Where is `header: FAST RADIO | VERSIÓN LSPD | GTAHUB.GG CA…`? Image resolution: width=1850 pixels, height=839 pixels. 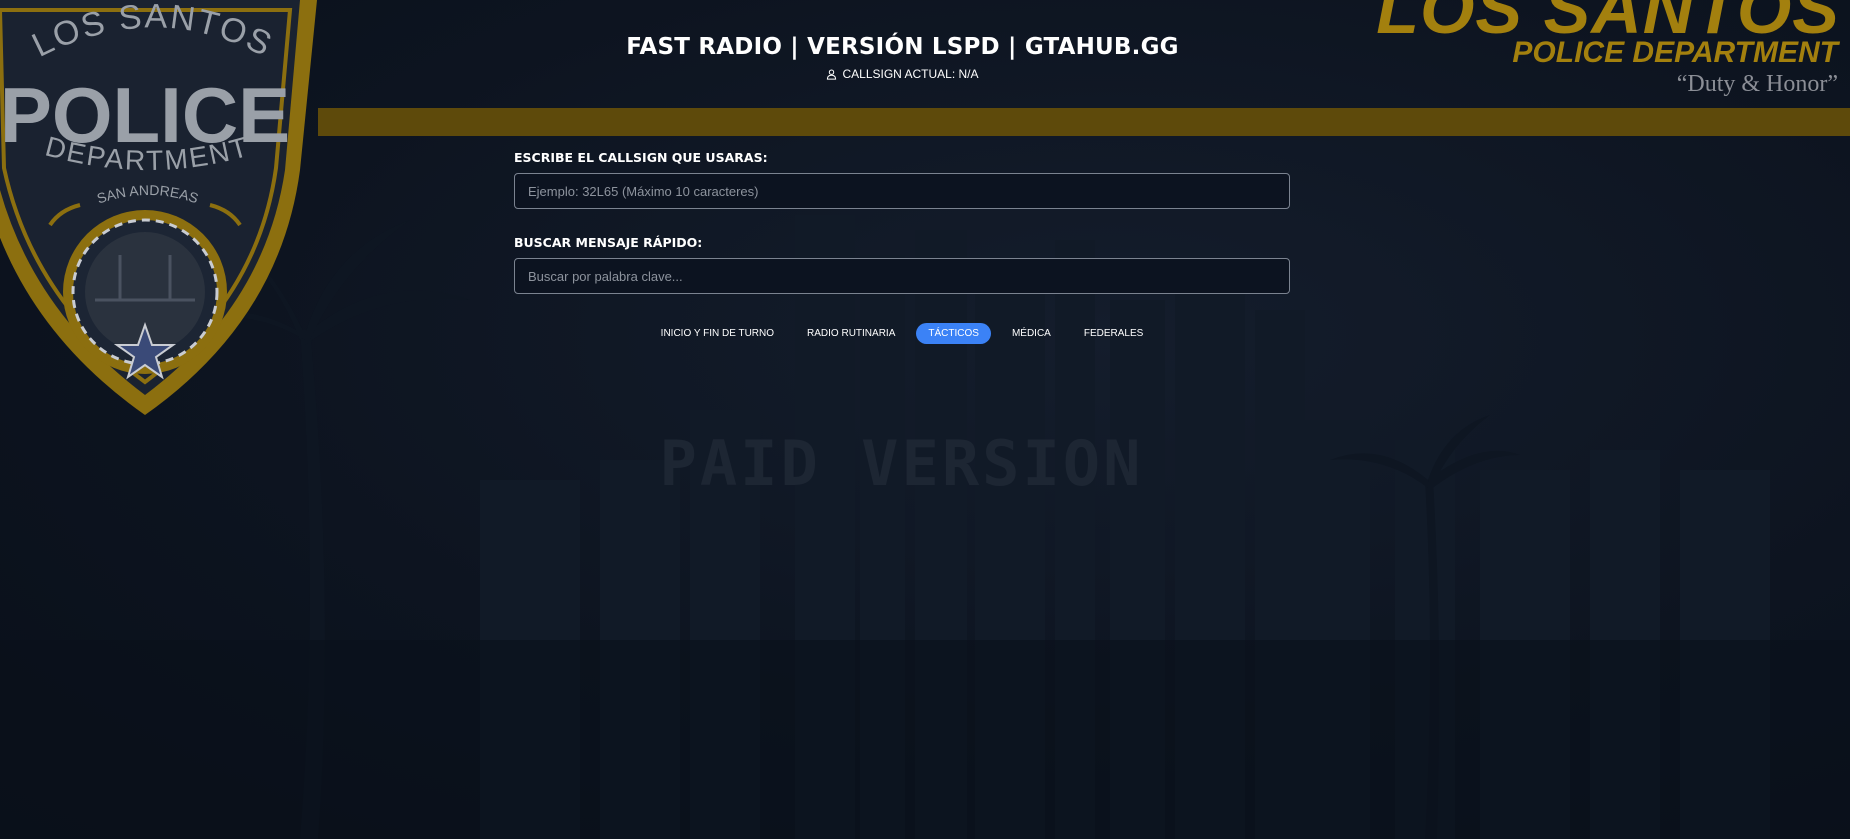
header: FAST RADIO | VERSIÓN LSPD | GTAHUB.GG CA… is located at coordinates (902, 57).